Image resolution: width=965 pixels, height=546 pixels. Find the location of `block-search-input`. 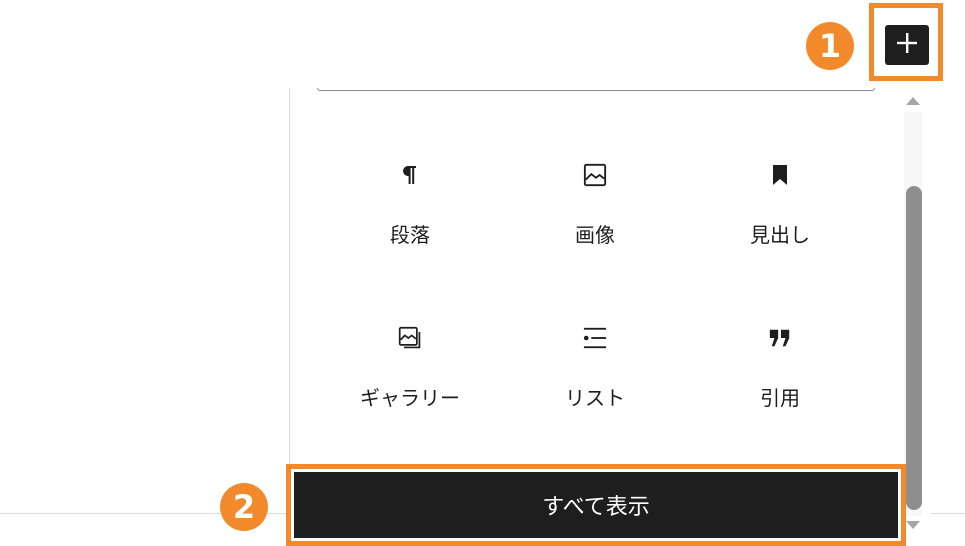

block-search-input is located at coordinates (596, 89).